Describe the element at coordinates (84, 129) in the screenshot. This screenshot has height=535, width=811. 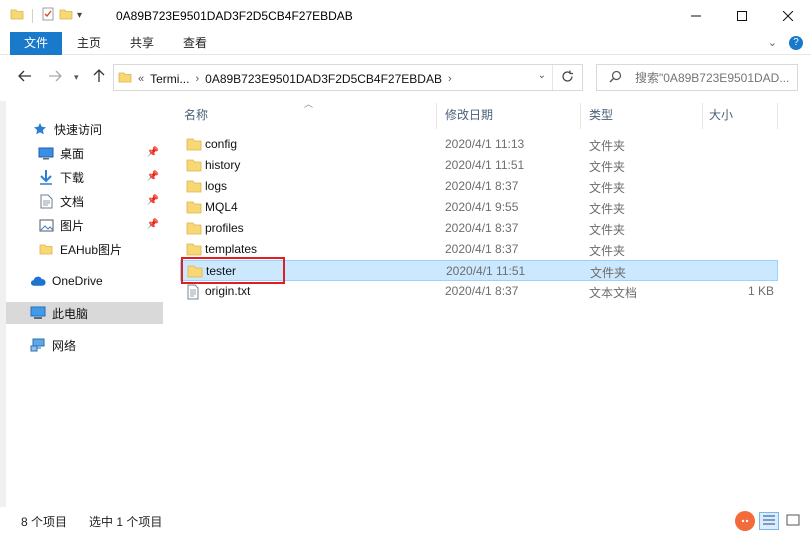
I see `nav-item-quick-access: 快速访问` at that location.